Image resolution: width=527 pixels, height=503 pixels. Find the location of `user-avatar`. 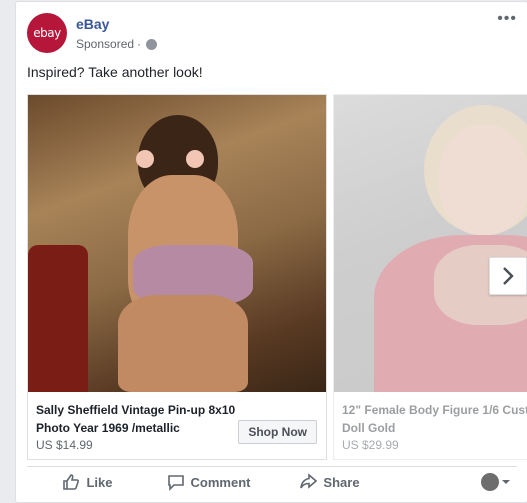

user-avatar is located at coordinates (490, 482).